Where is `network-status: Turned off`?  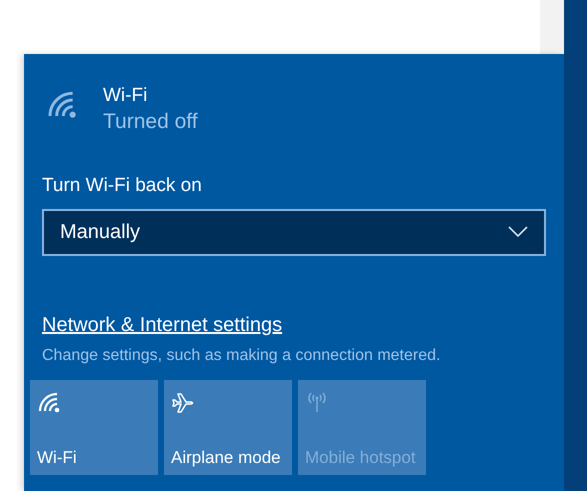 network-status: Turned off is located at coordinates (150, 122).